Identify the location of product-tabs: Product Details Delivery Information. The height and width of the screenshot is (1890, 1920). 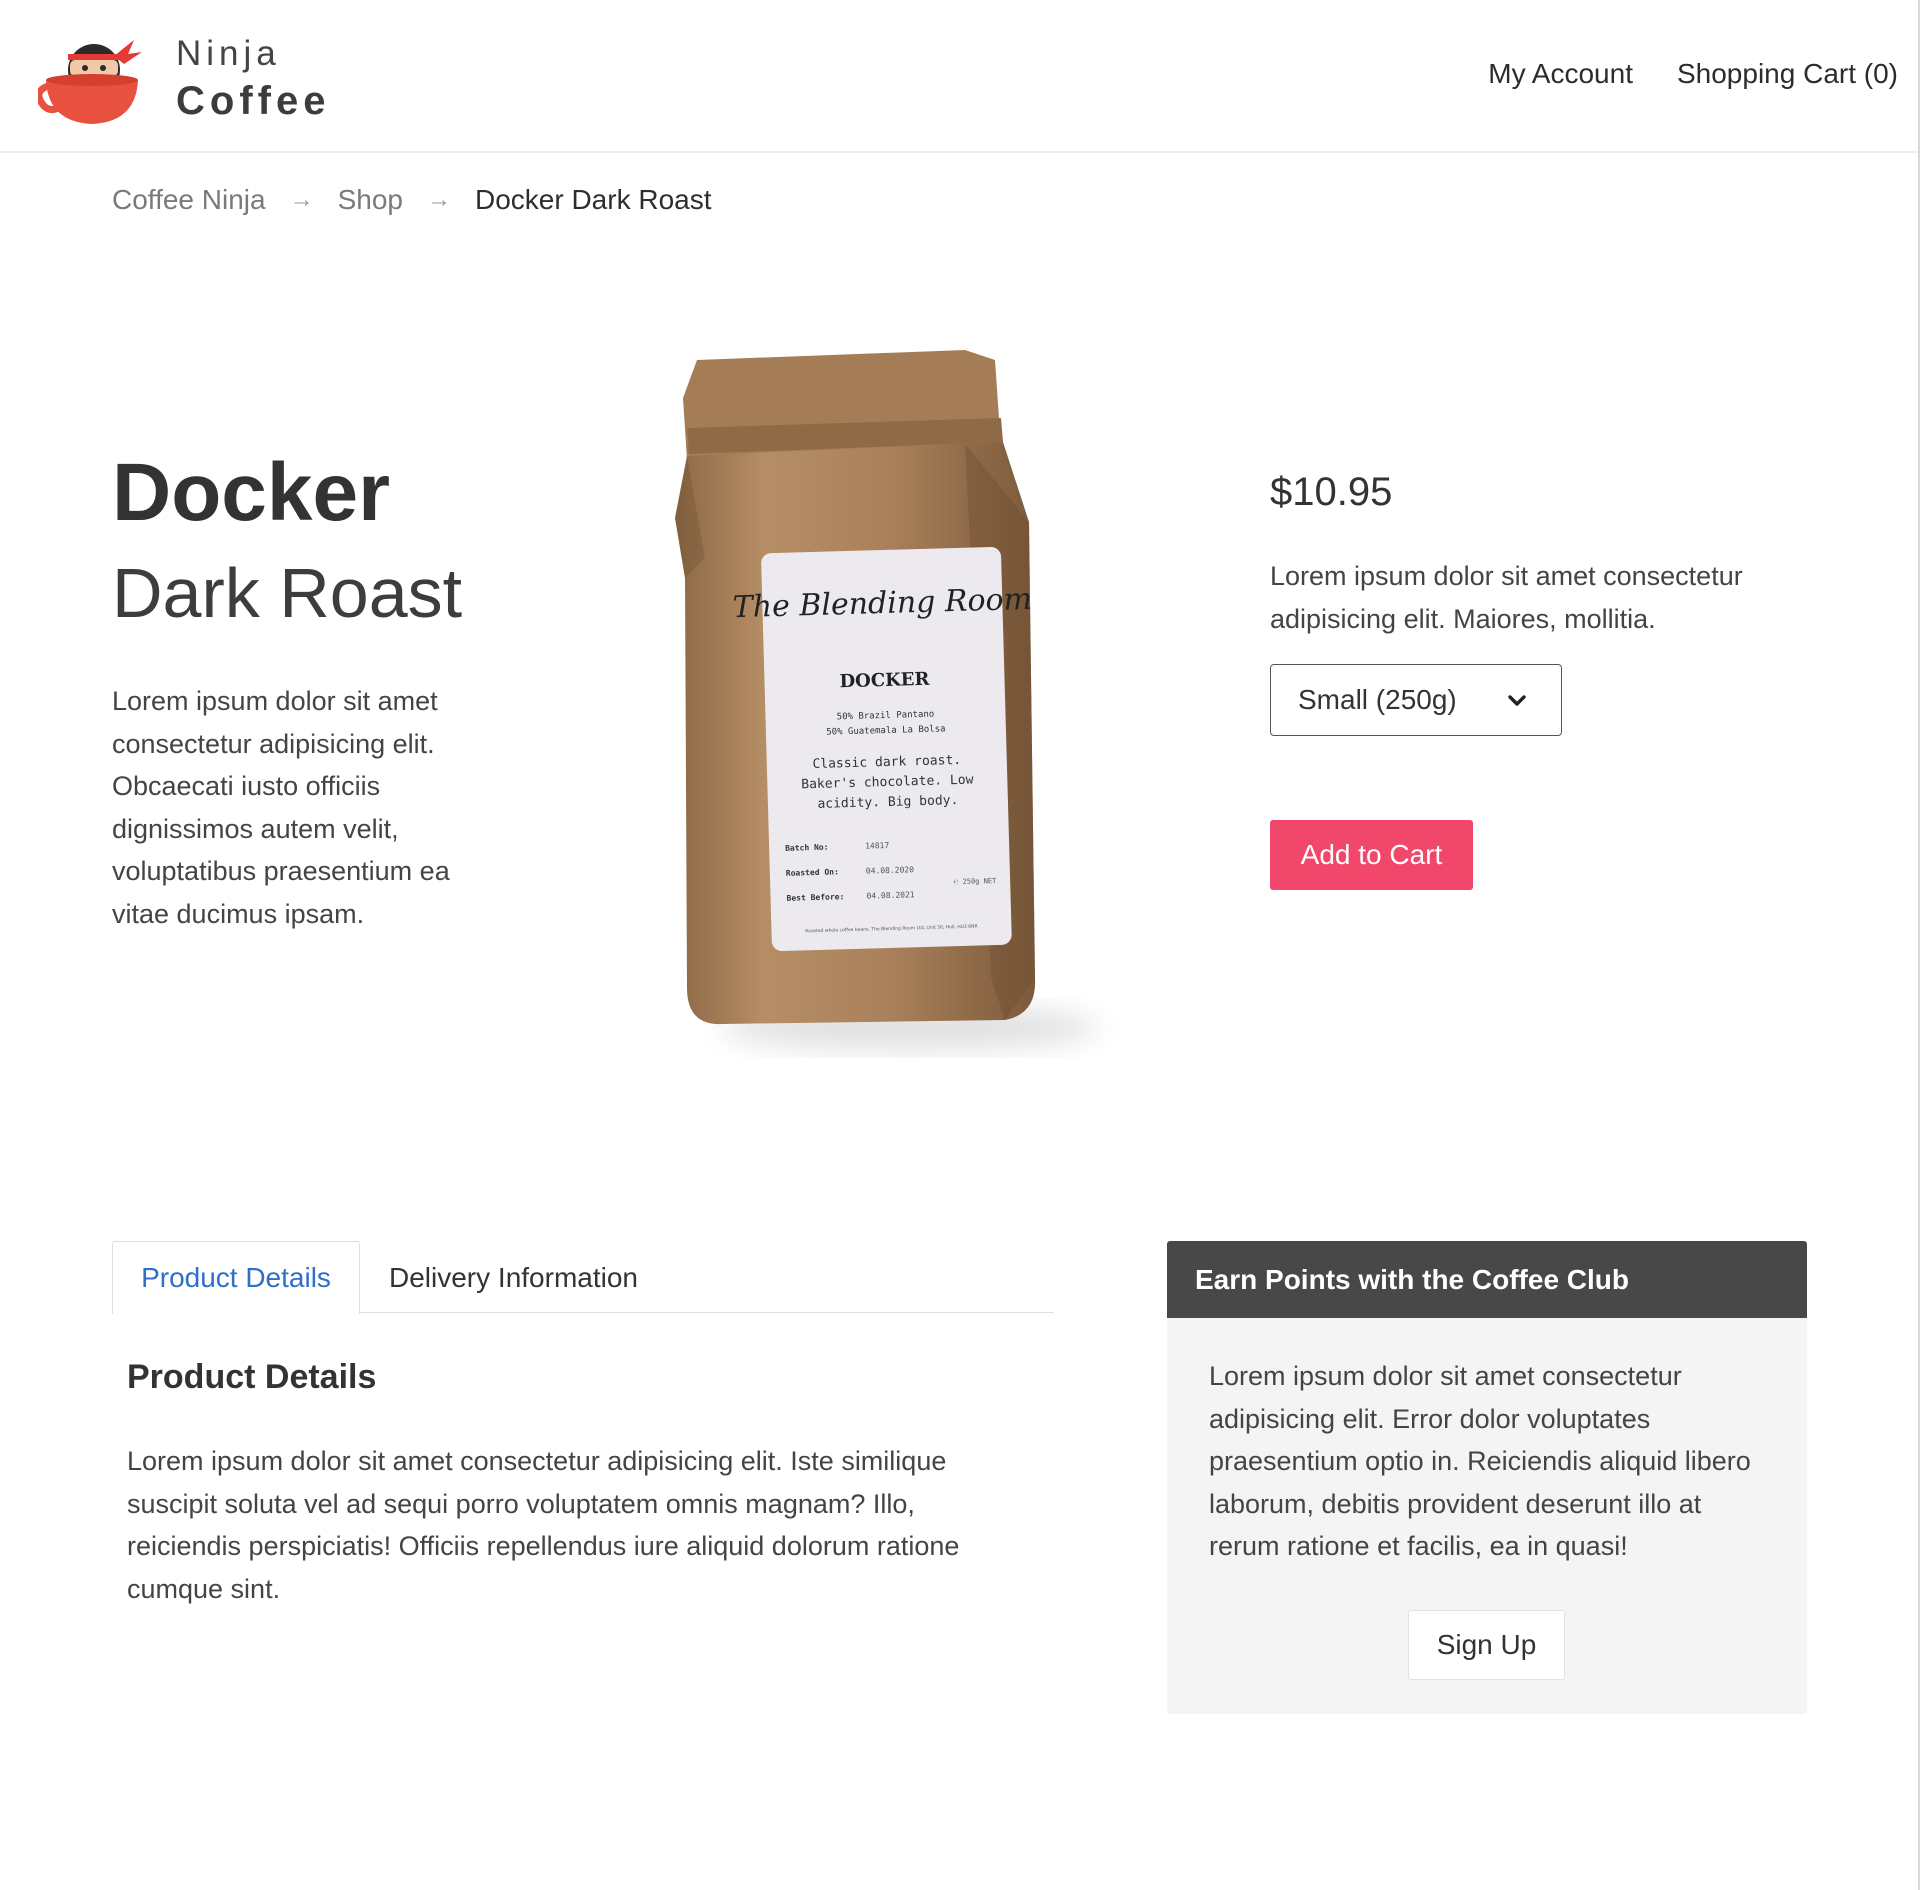
(583, 1277).